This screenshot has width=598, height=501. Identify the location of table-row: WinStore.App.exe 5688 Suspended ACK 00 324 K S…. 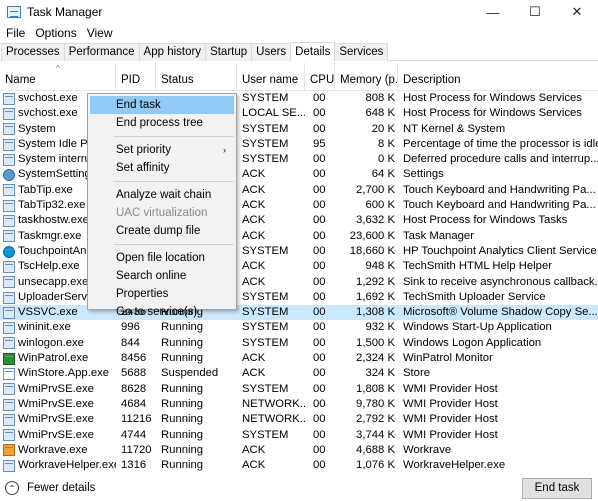
(299, 373).